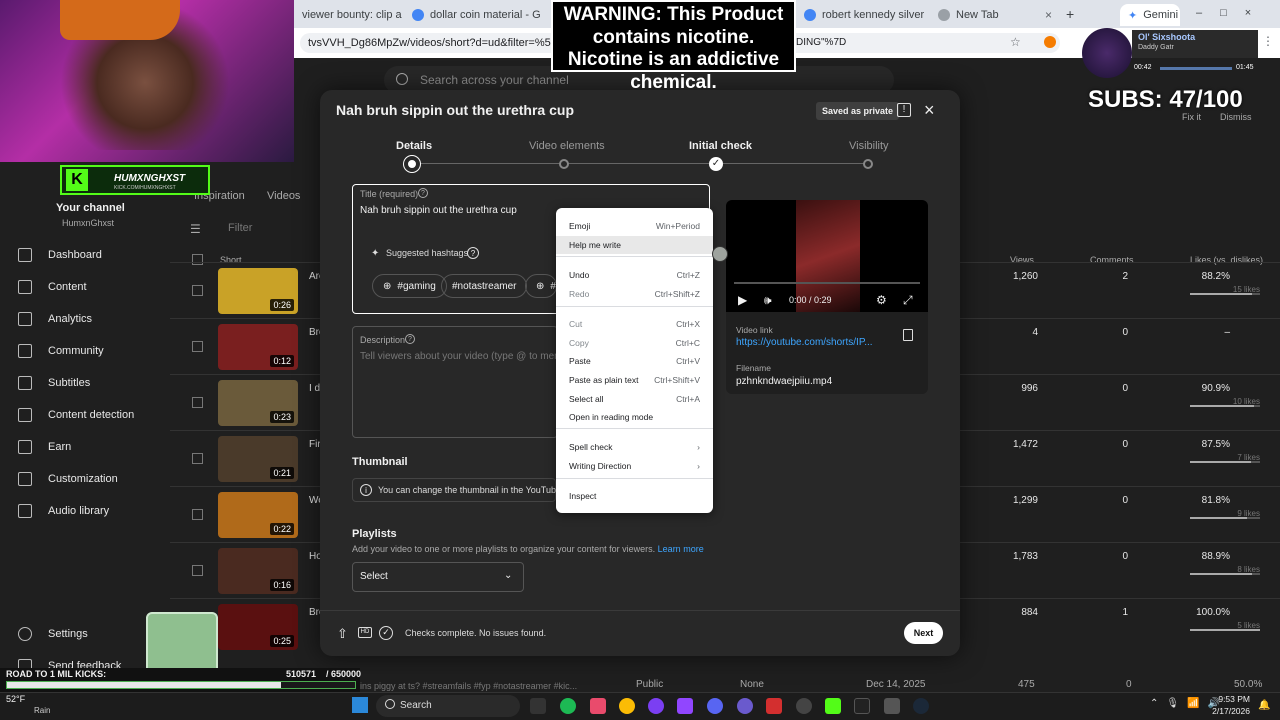 This screenshot has width=1280, height=720. What do you see at coordinates (634, 447) in the screenshot?
I see `menu-item-spell-check: Spell check ›` at bounding box center [634, 447].